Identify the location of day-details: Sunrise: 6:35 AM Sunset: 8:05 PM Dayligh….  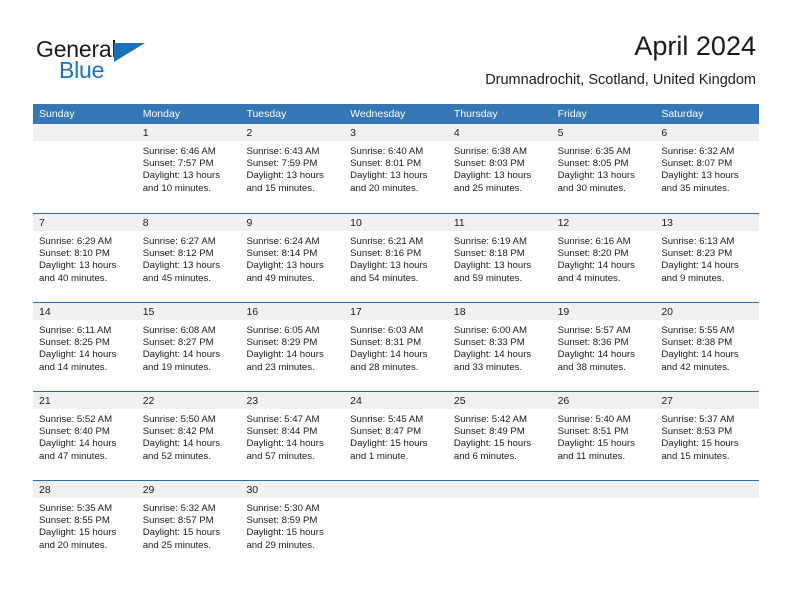
(604, 168).